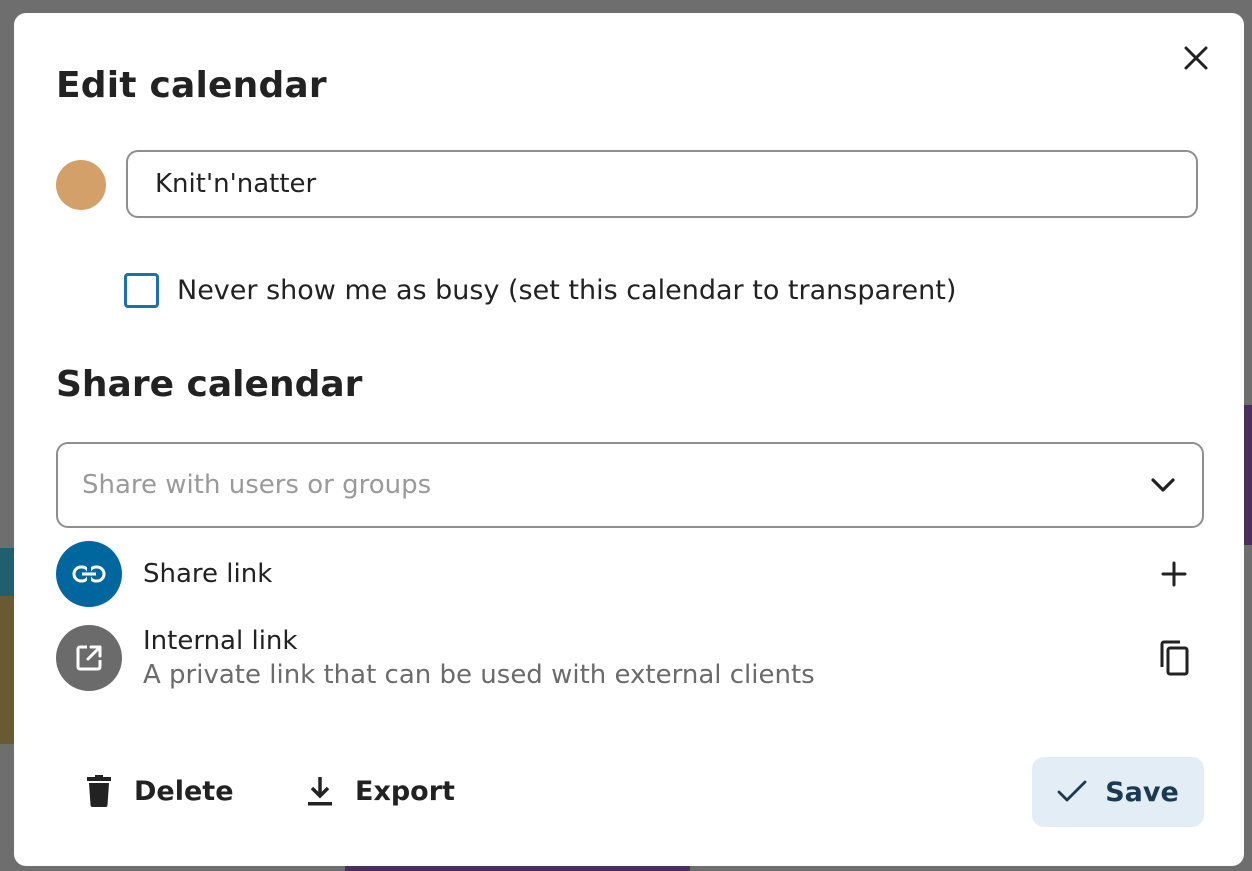  I want to click on close-button, so click(1196, 58).